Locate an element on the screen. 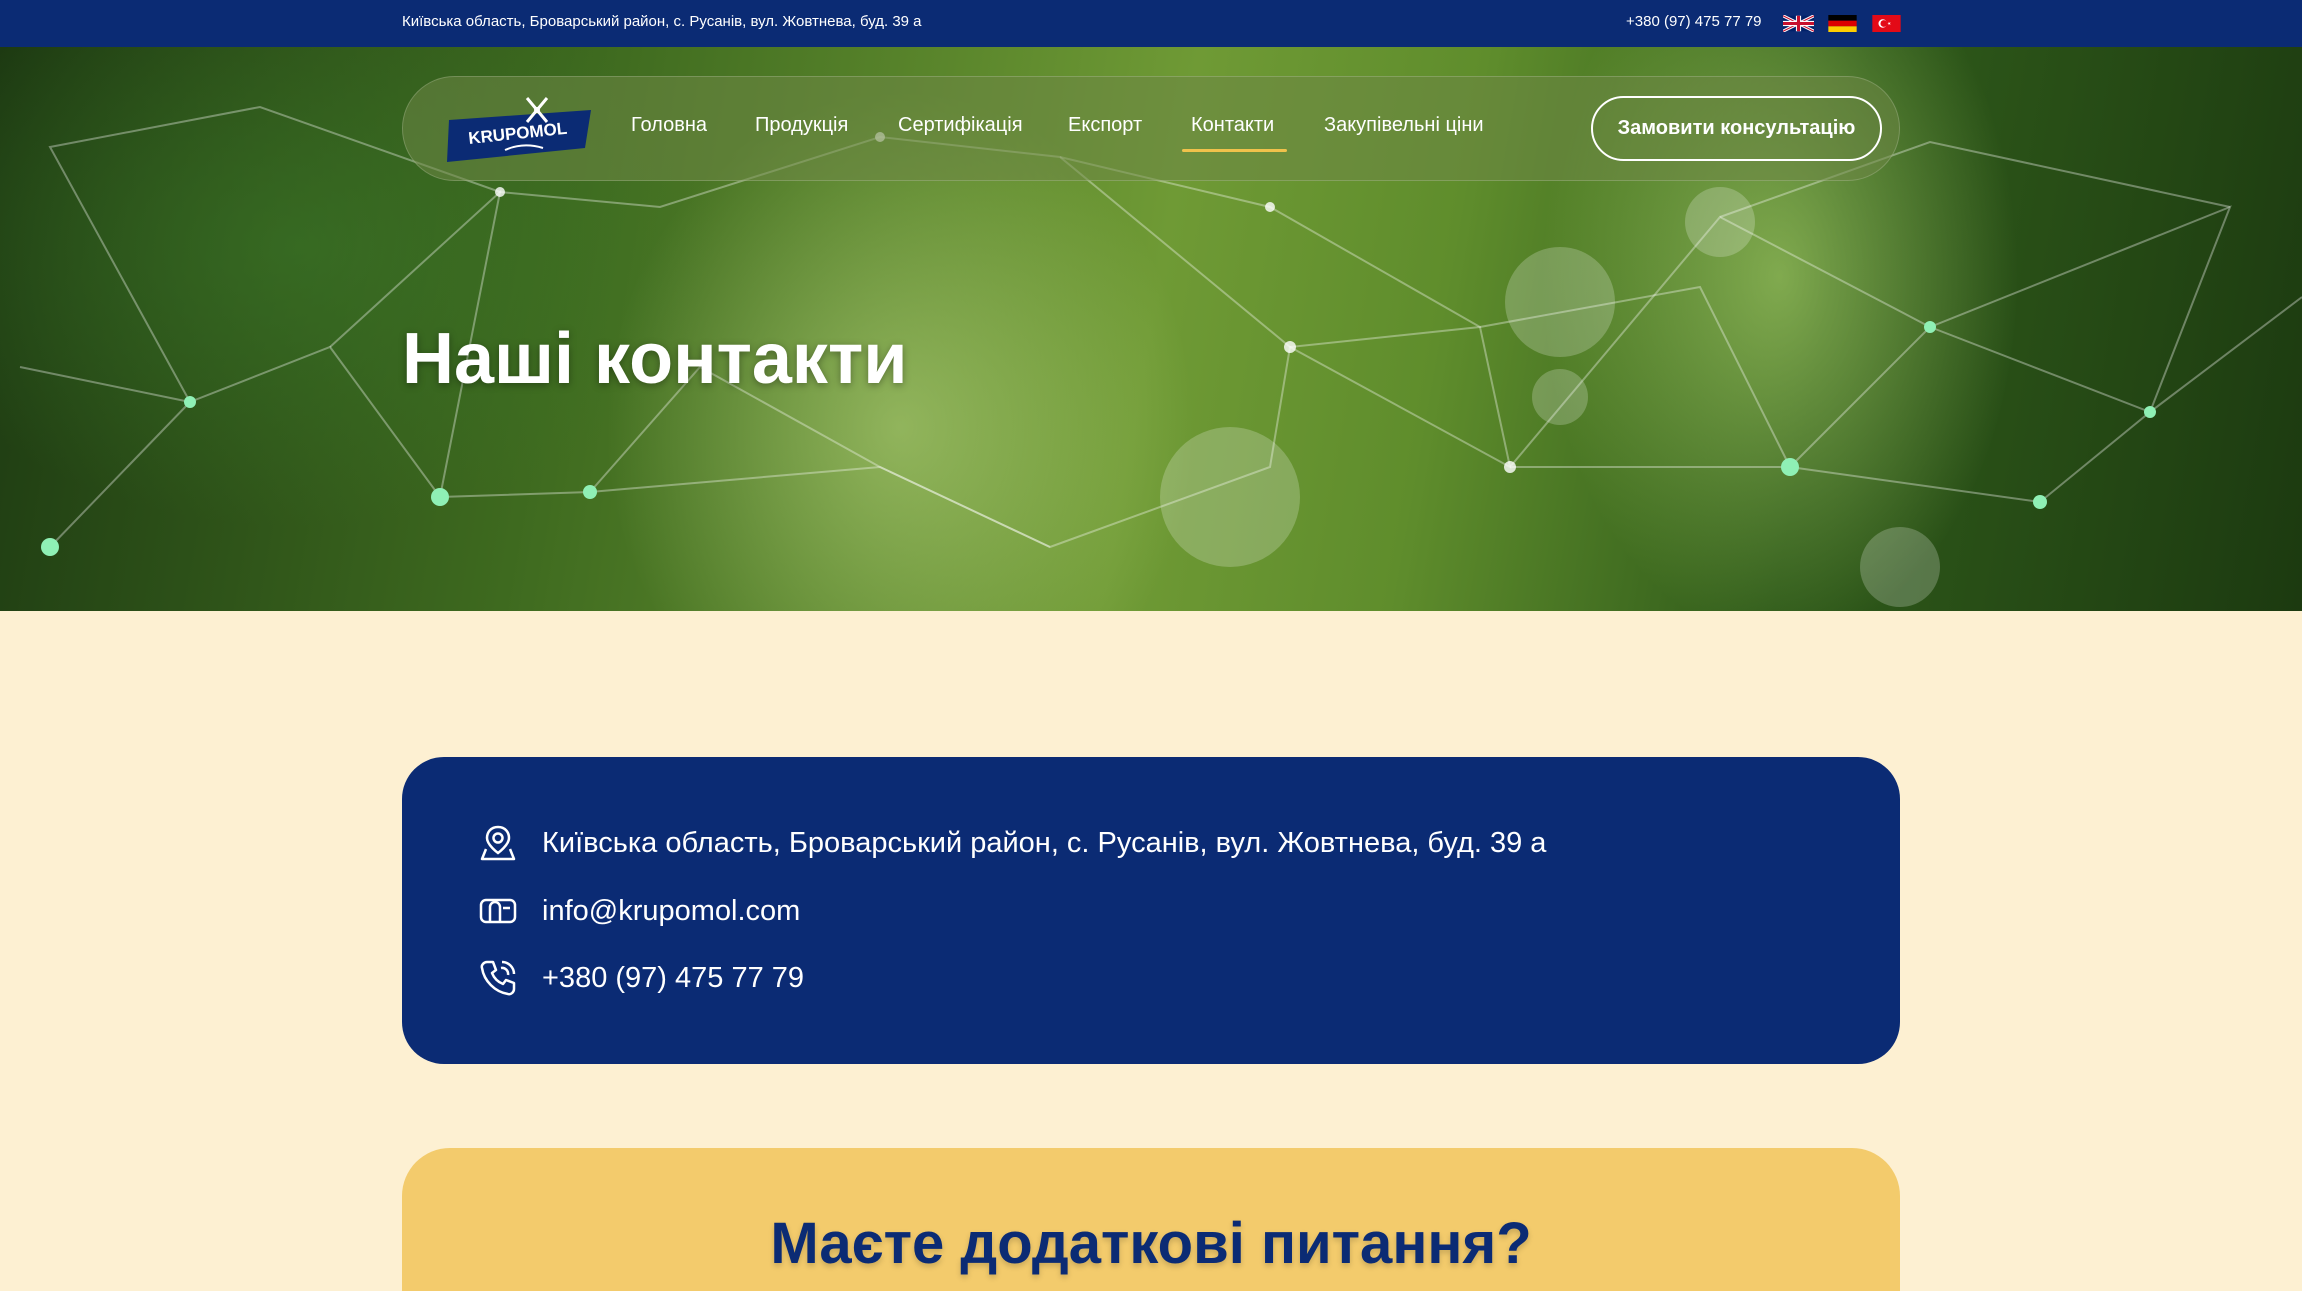  nav-item-home: Головна is located at coordinates (669, 125).